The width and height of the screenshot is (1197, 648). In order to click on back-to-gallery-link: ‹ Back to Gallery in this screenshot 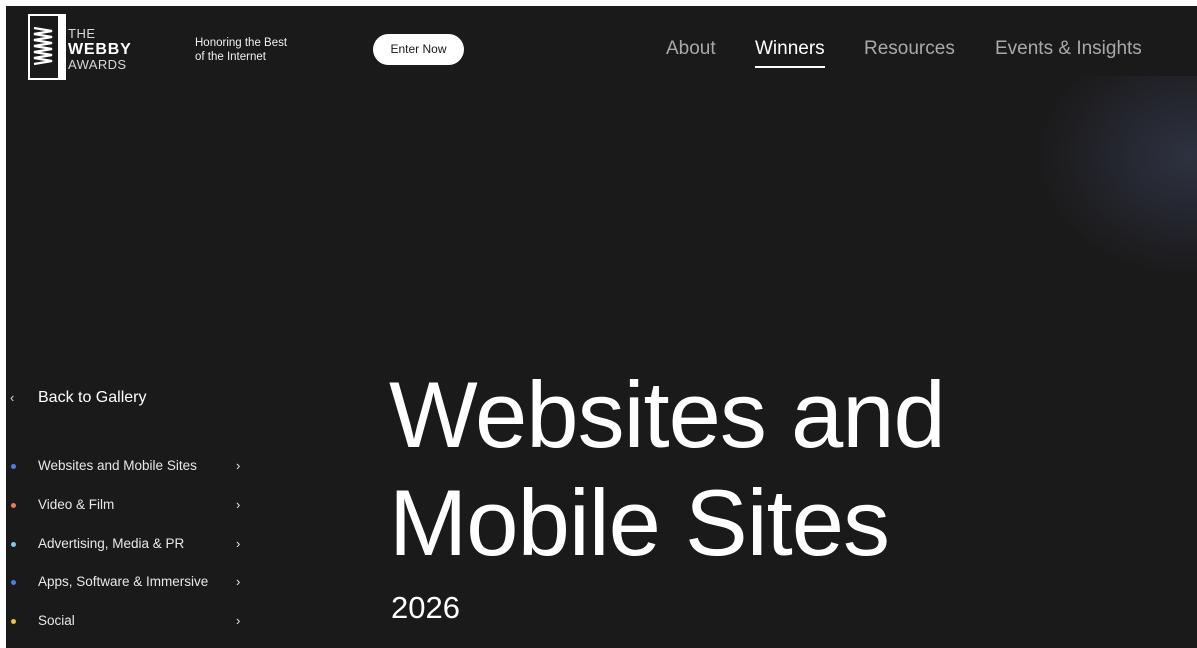, I will do `click(106, 398)`.